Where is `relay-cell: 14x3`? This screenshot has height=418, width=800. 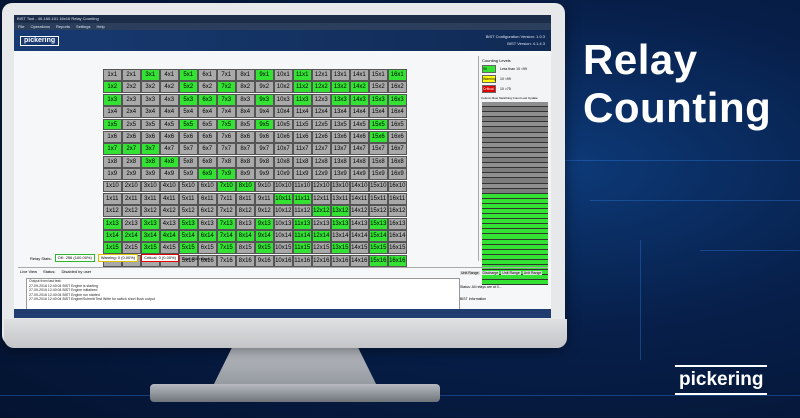 relay-cell: 14x3 is located at coordinates (359, 99).